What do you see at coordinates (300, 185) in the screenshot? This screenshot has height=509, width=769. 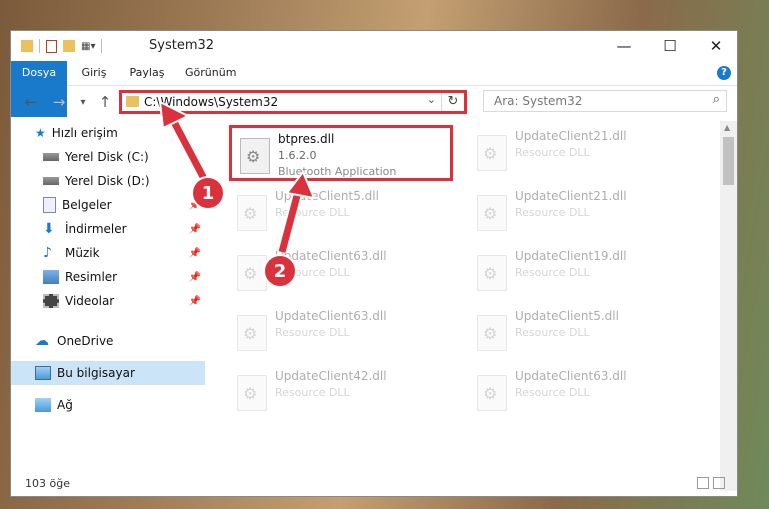 I see `arrowhead` at bounding box center [300, 185].